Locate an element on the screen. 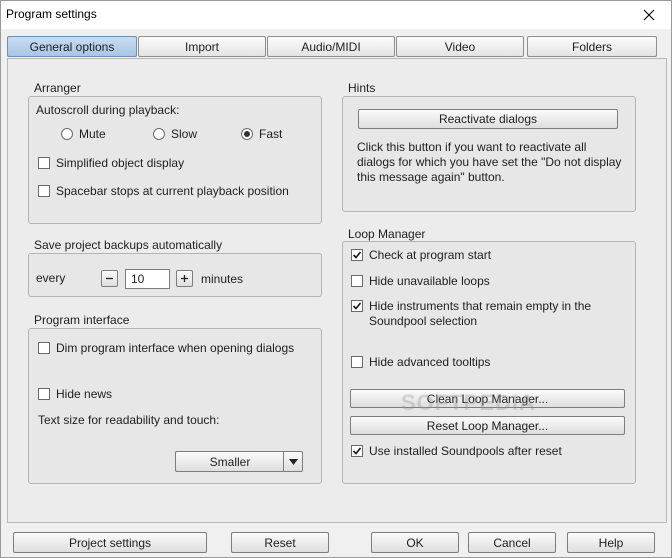  project-settings-button: Project settings is located at coordinates (110, 542).